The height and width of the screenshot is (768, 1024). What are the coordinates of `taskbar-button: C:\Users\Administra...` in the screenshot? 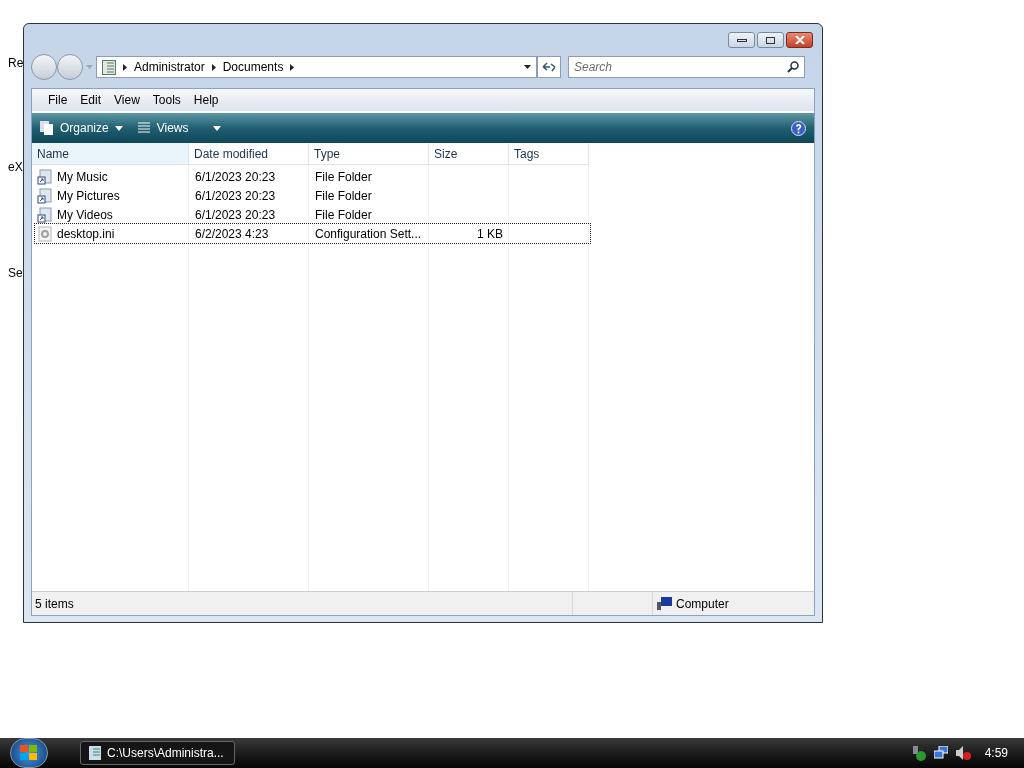 It's located at (157, 753).